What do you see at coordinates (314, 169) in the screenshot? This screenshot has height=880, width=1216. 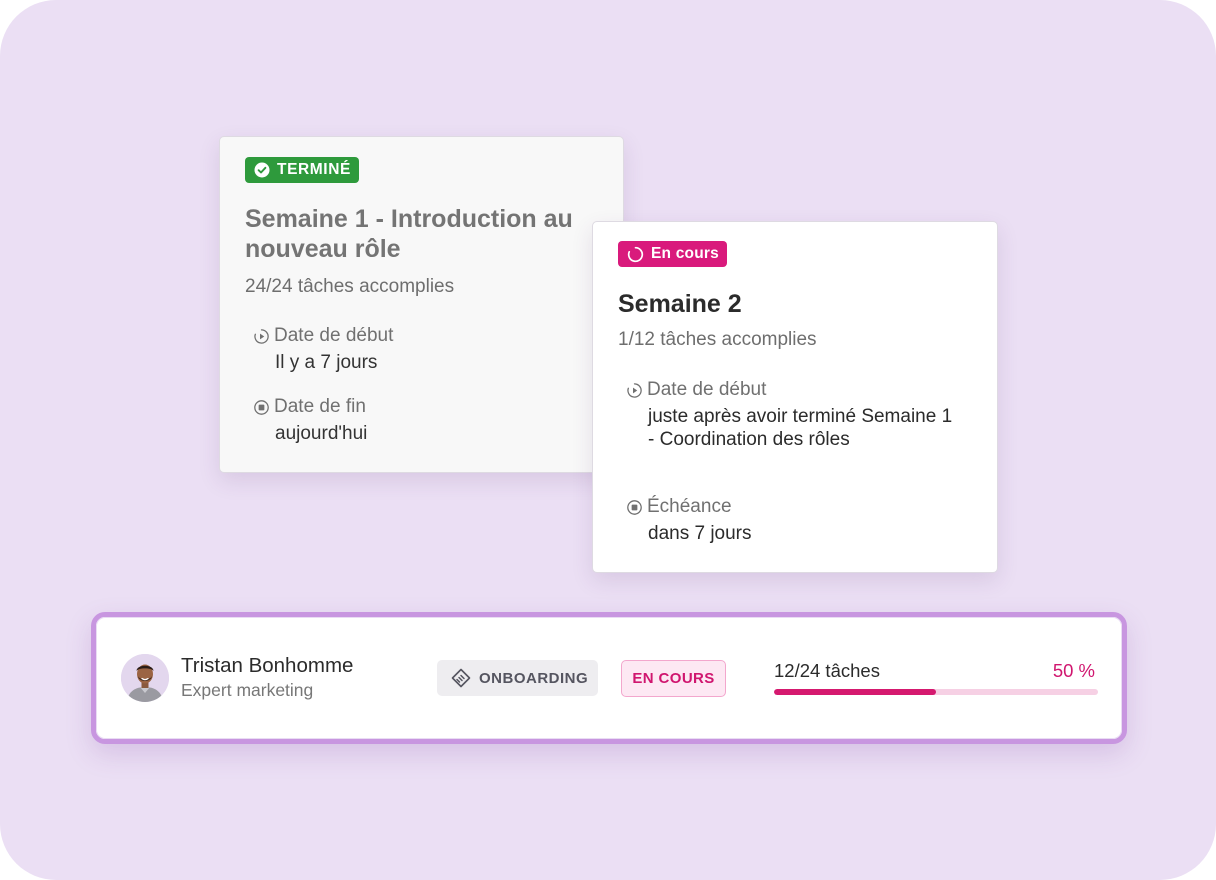 I see `status-badge-label: TERMINÉ` at bounding box center [314, 169].